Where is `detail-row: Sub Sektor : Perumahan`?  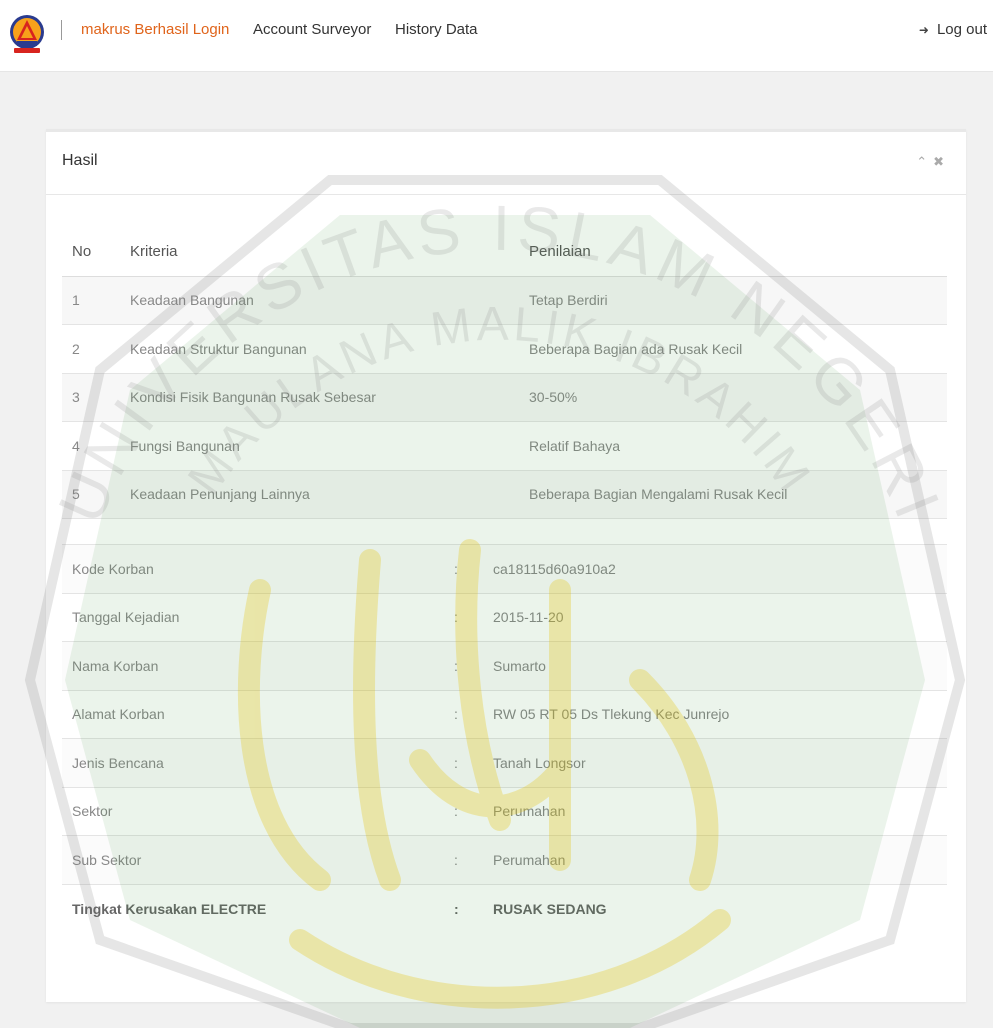
detail-row: Sub Sektor : Perumahan is located at coordinates (504, 859).